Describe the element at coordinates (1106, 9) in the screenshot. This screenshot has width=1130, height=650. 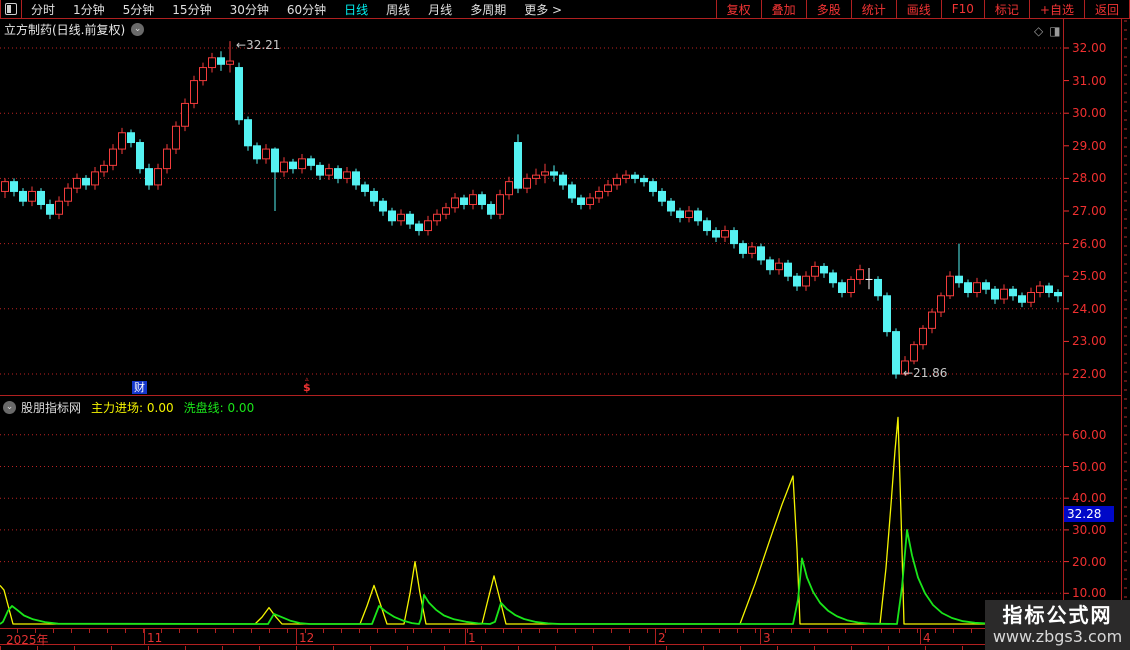
I see `toolbar-button-返回: 返回` at that location.